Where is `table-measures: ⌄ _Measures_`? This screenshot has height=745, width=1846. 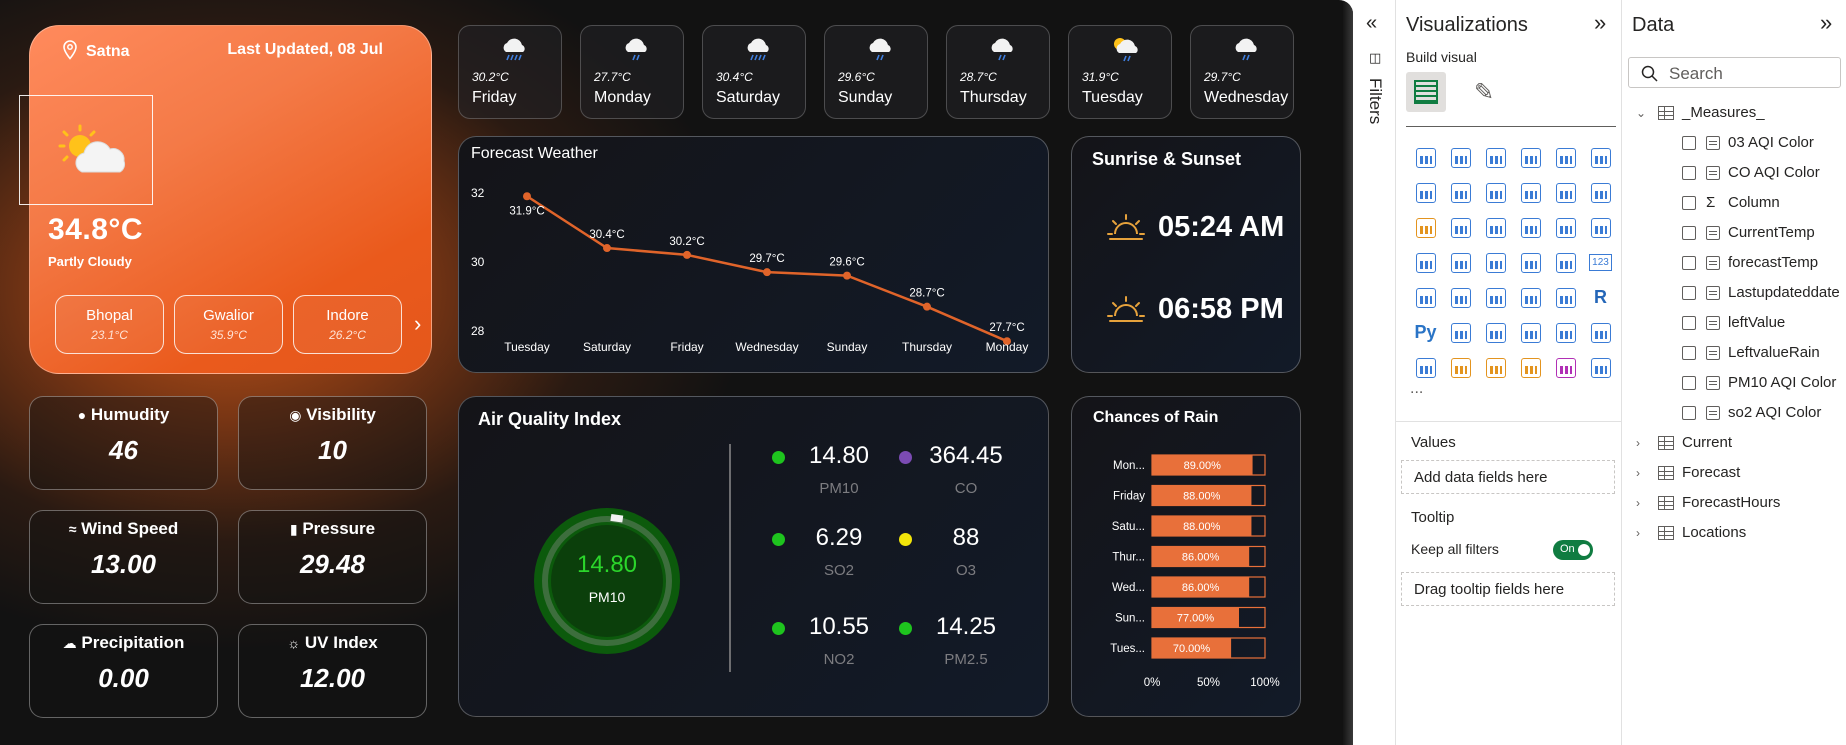 table-measures: ⌄ _Measures_ is located at coordinates (1700, 112).